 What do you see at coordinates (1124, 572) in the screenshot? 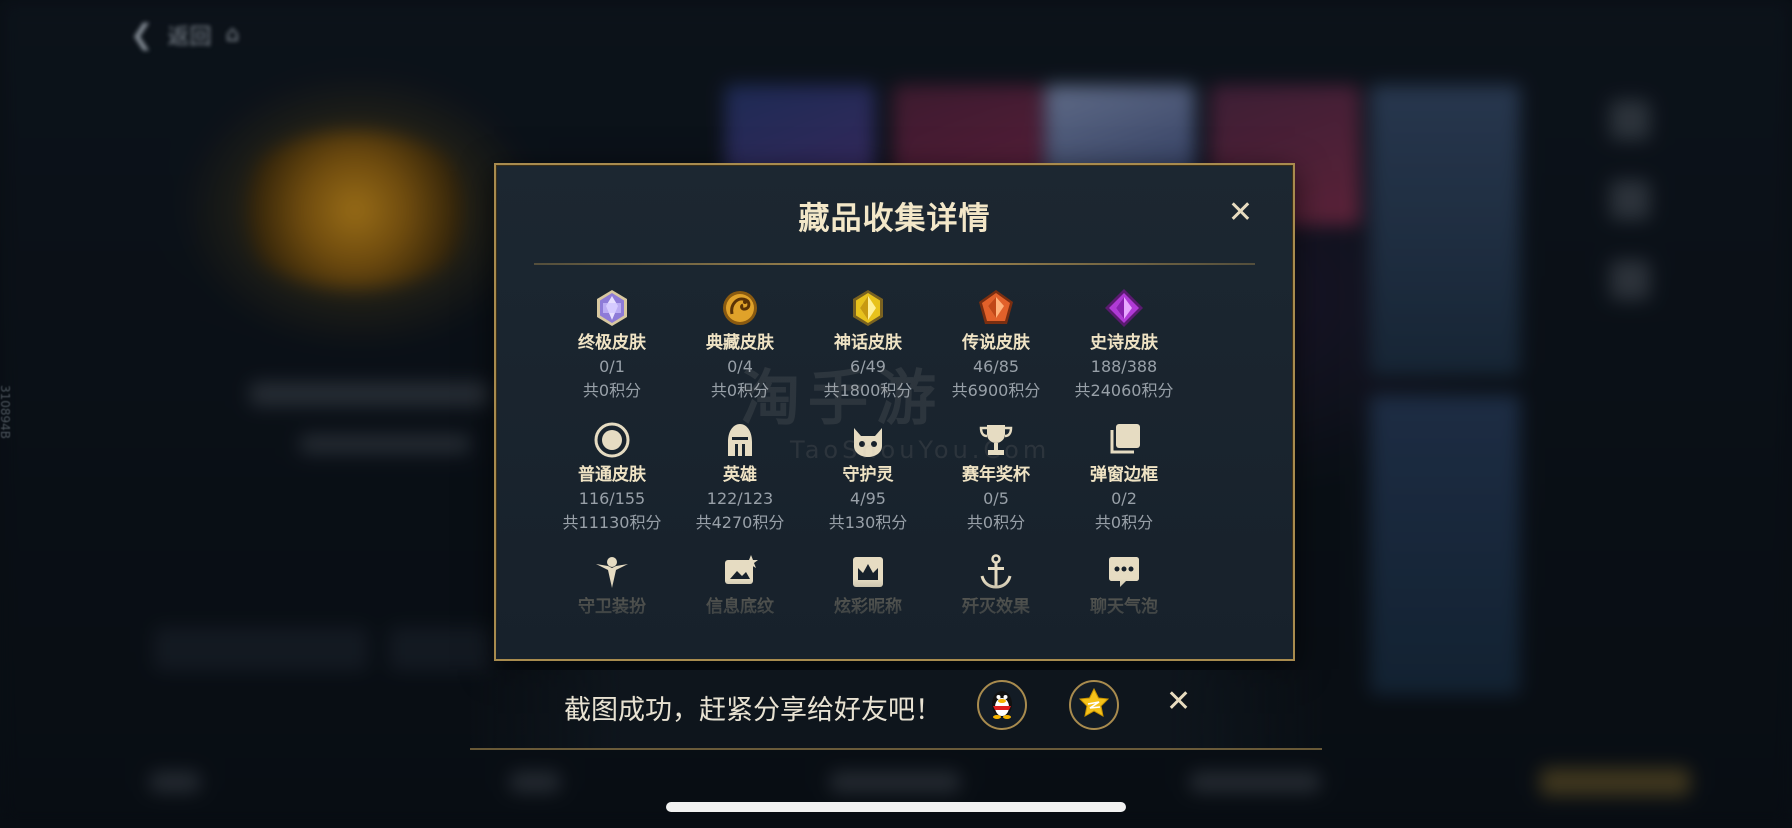
I see `chat-bubble-icon` at bounding box center [1124, 572].